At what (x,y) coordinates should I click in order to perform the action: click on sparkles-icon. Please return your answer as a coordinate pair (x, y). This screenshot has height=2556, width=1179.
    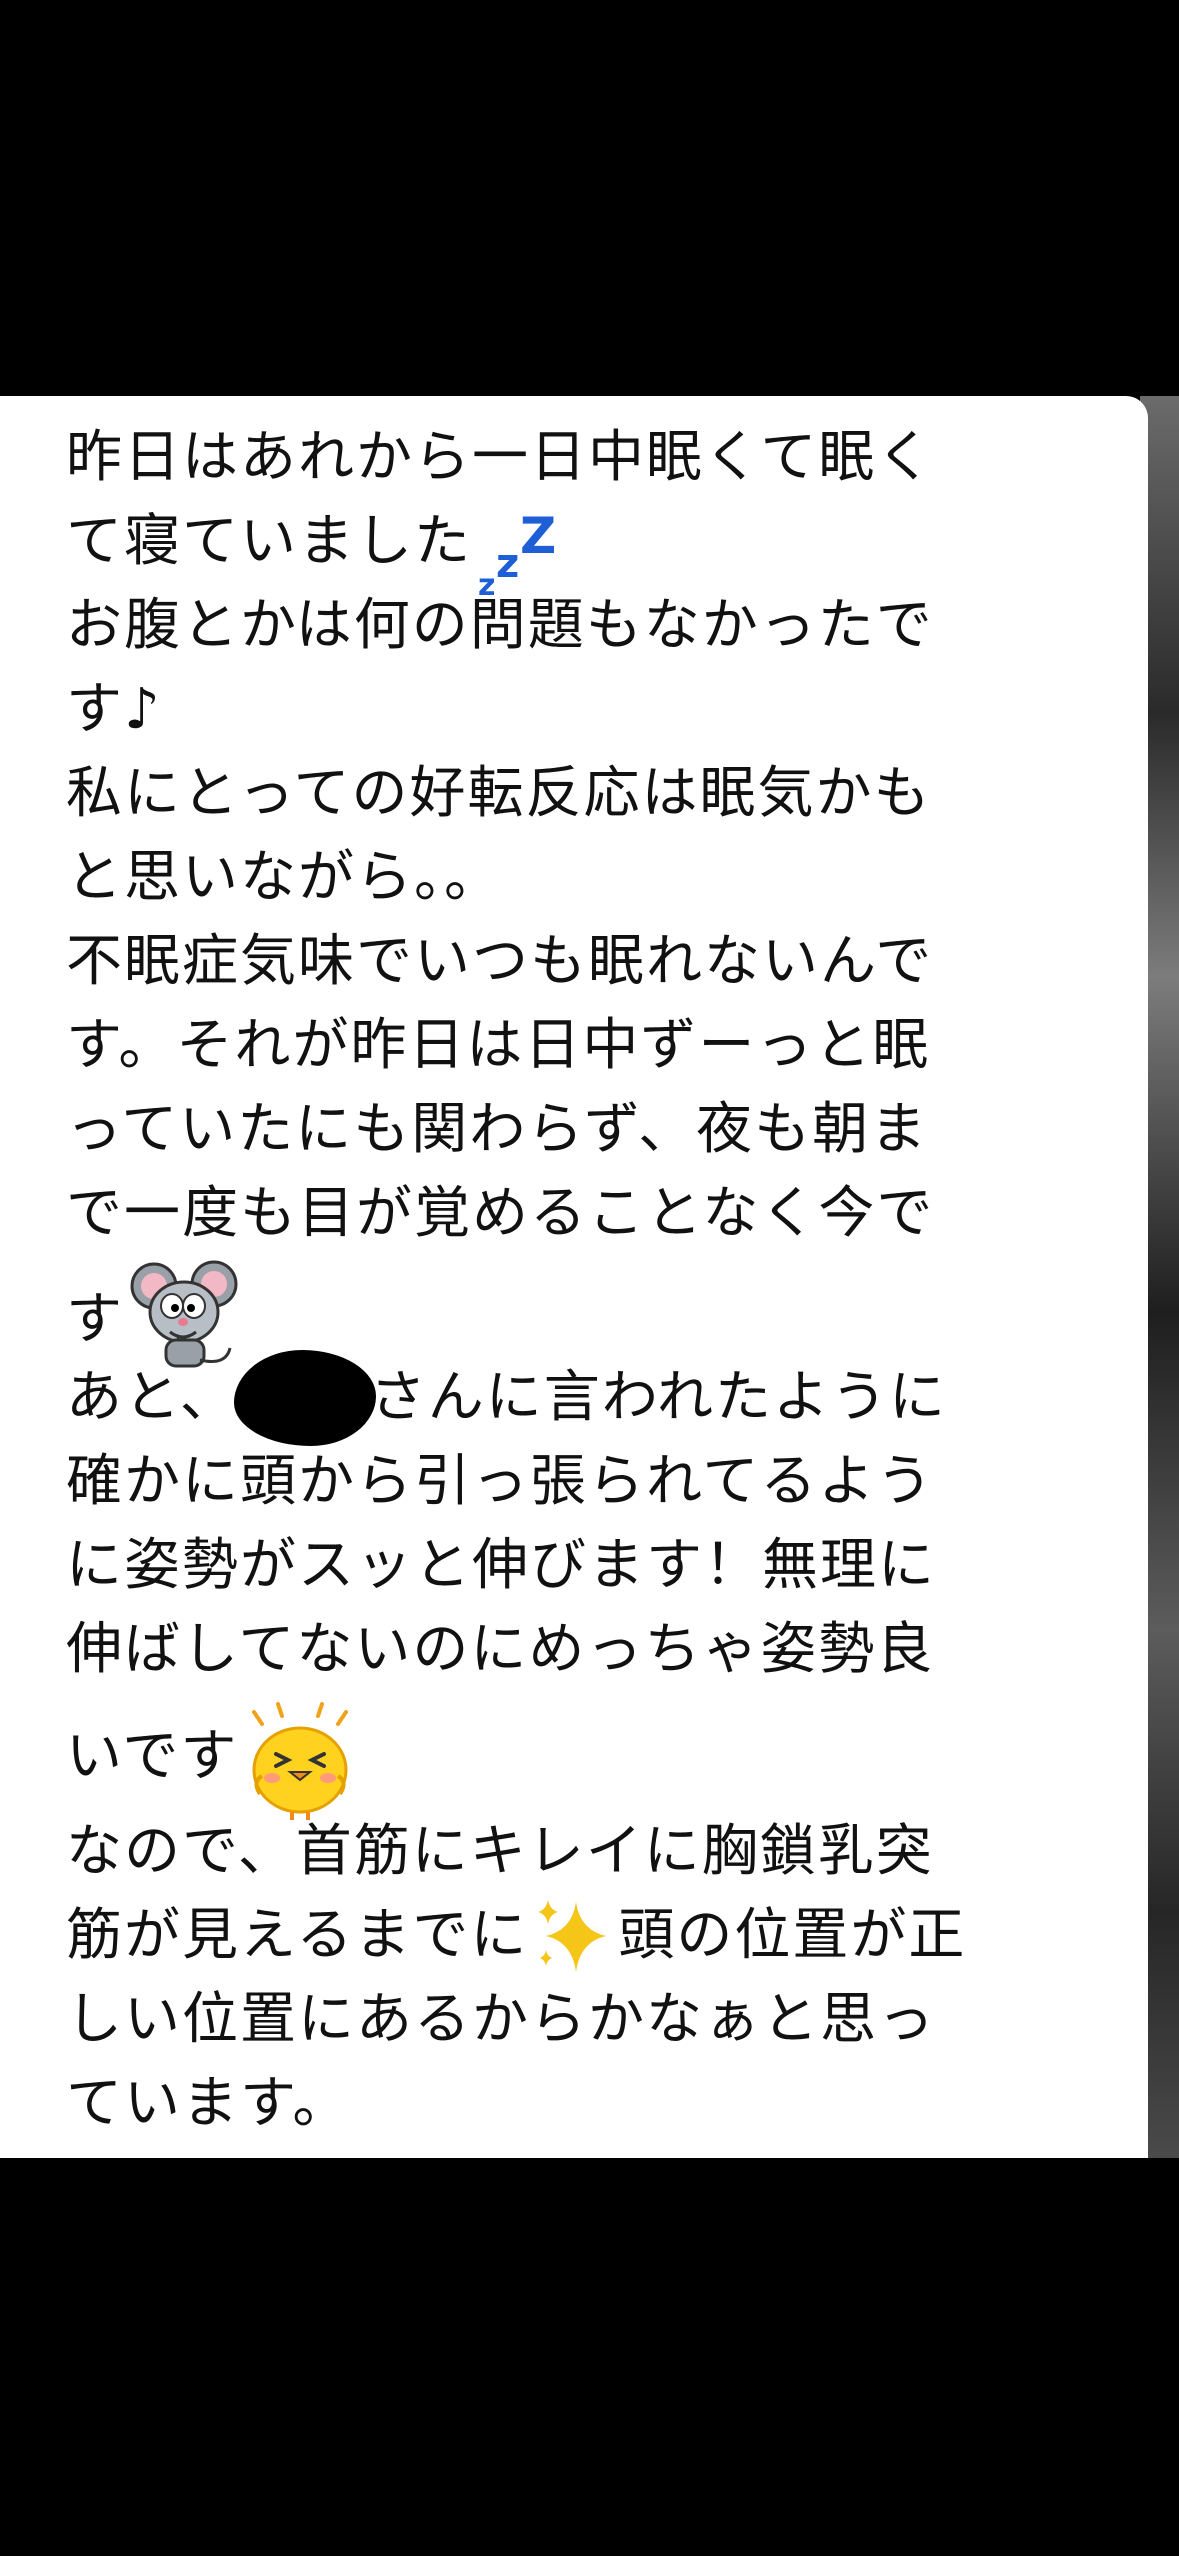
    Looking at the image, I should click on (572, 1936).